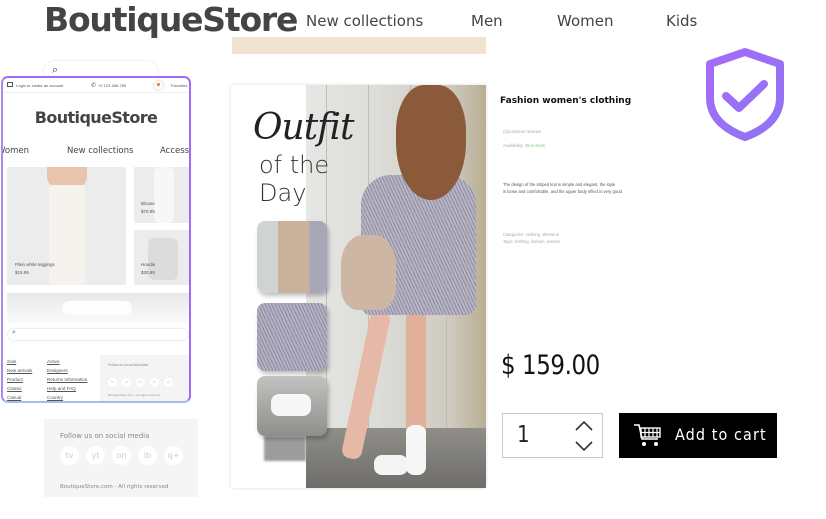 The width and height of the screenshot is (826, 519). Describe the element at coordinates (148, 264) in the screenshot. I see `tile-name: Hoodie` at that location.